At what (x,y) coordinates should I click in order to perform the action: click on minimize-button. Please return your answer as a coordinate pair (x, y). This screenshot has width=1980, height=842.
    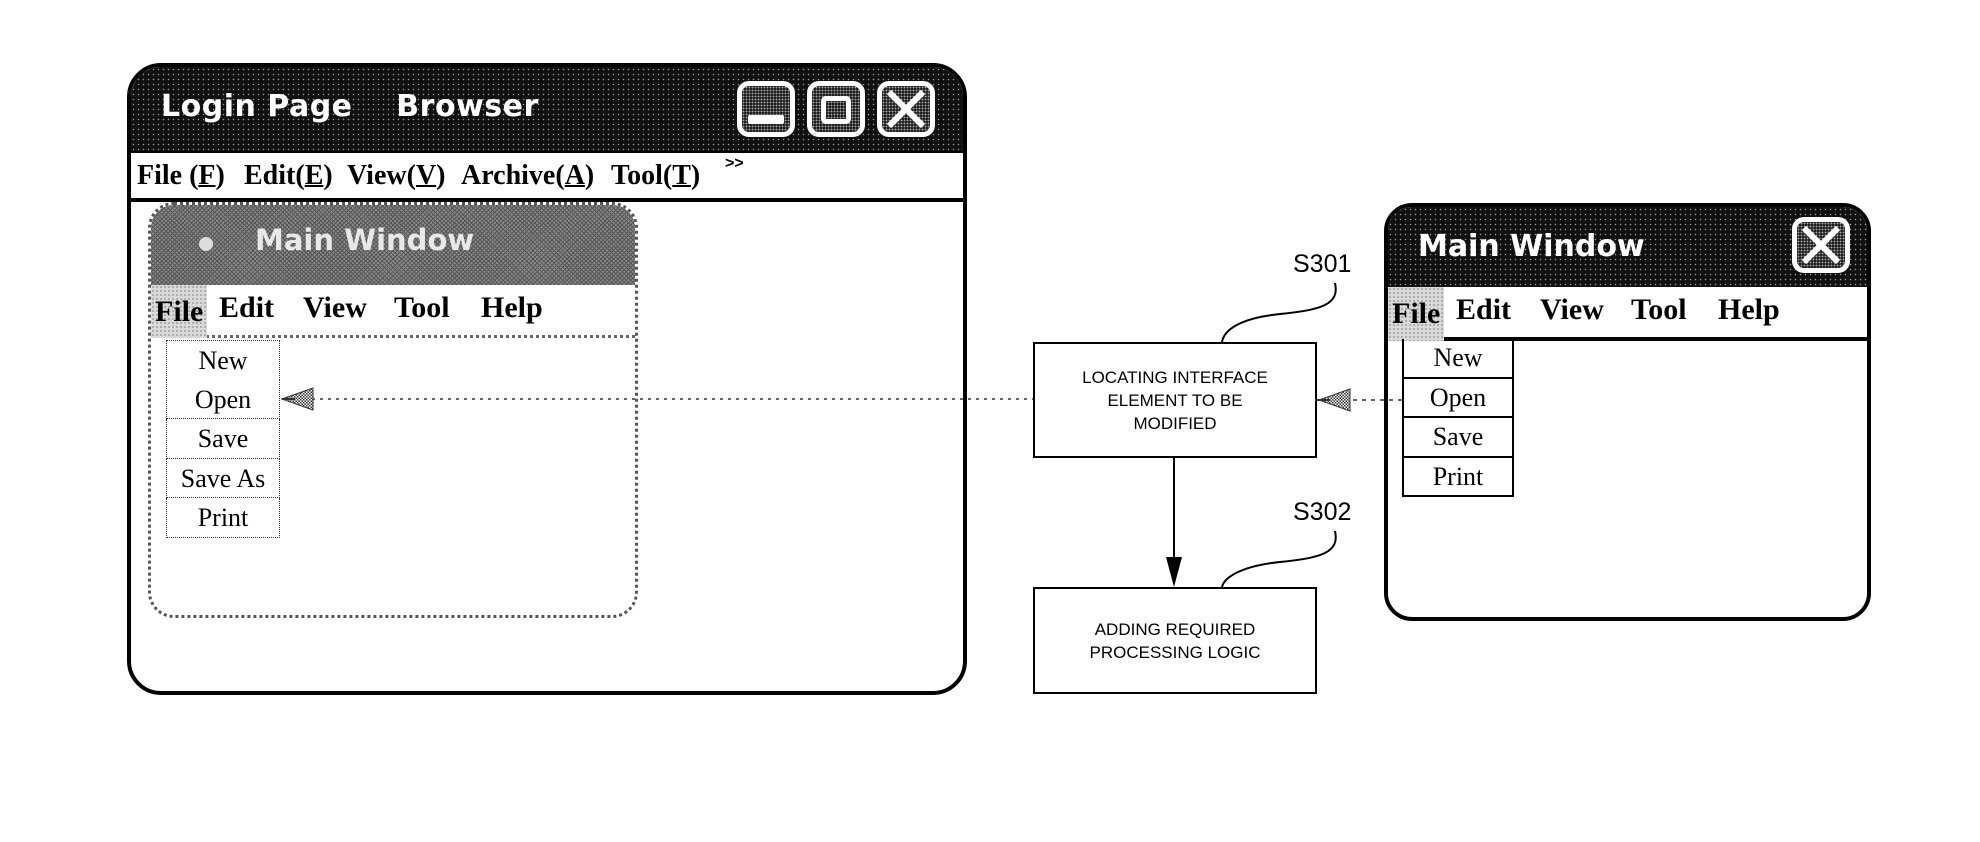
    Looking at the image, I should click on (766, 109).